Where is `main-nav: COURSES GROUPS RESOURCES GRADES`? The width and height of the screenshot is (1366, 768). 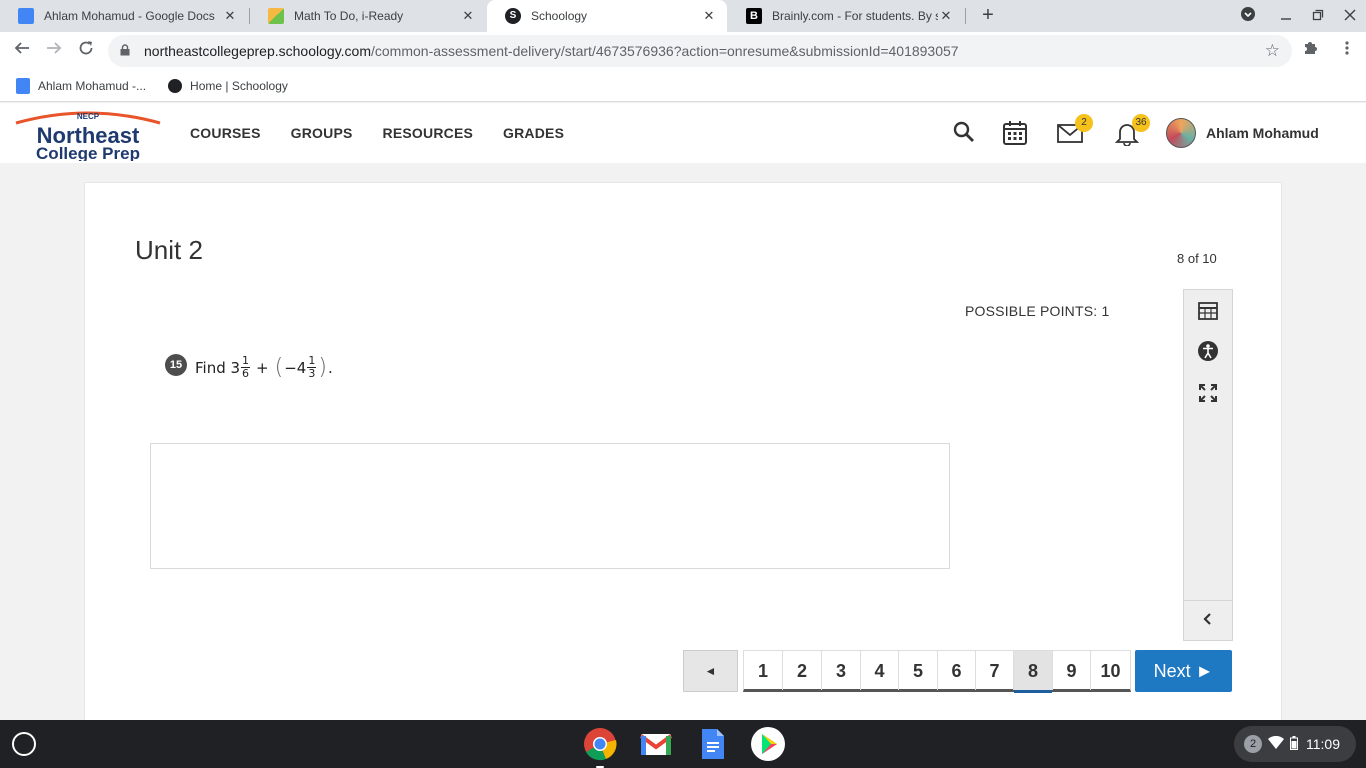
main-nav: COURSES GROUPS RESOURCES GRADES is located at coordinates (392, 133).